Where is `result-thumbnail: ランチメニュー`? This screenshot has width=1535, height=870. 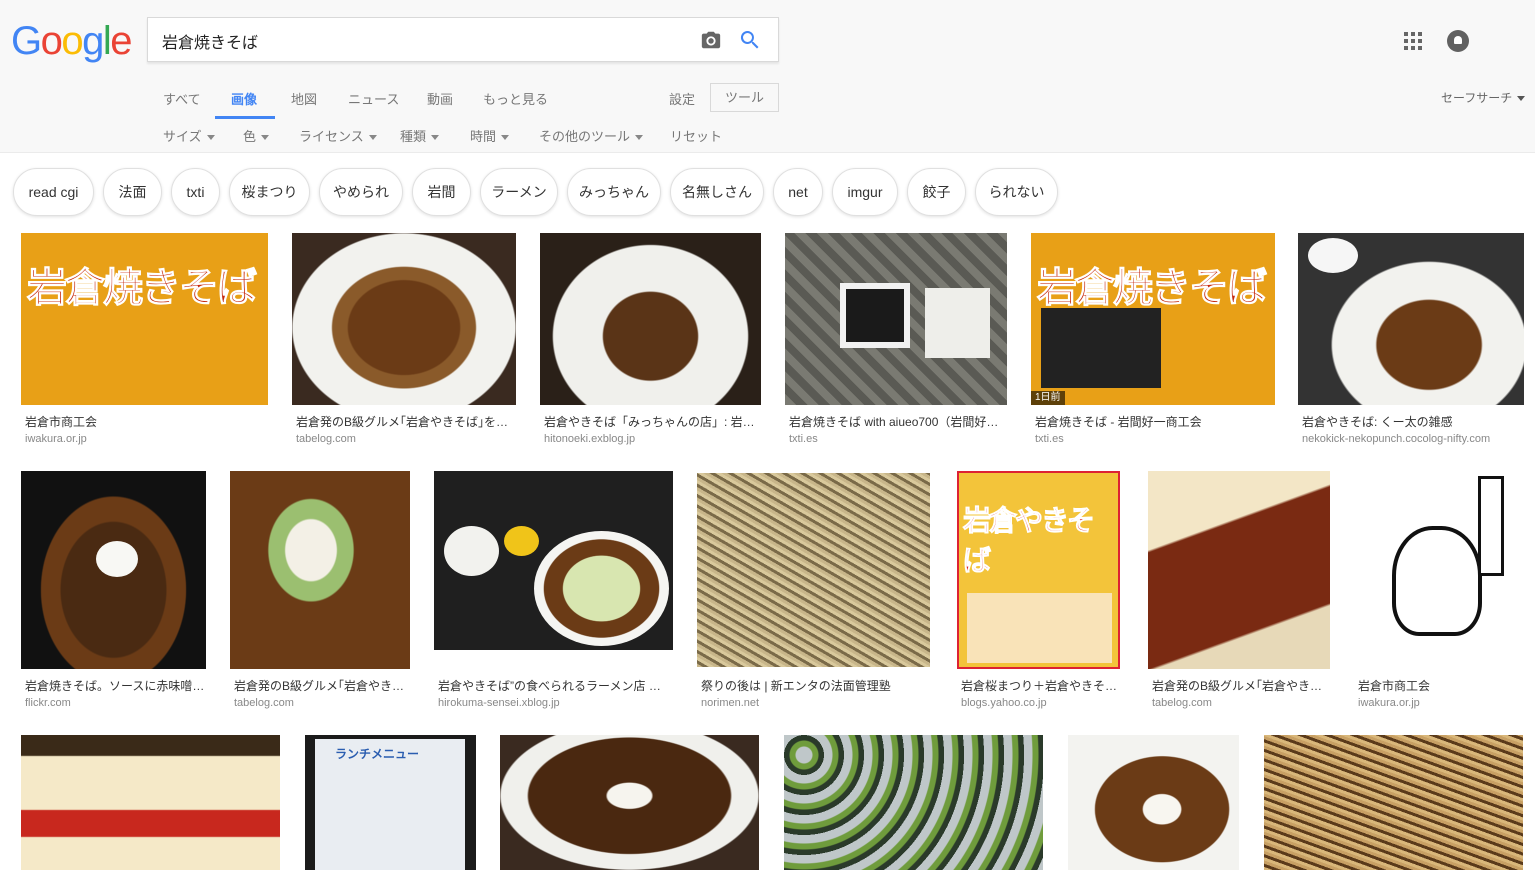 result-thumbnail: ランチメニュー is located at coordinates (390, 802).